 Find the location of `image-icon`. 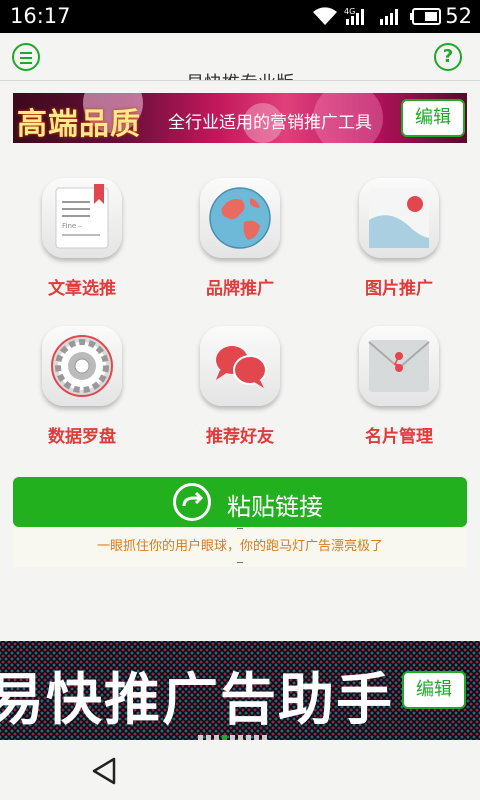

image-icon is located at coordinates (399, 218).